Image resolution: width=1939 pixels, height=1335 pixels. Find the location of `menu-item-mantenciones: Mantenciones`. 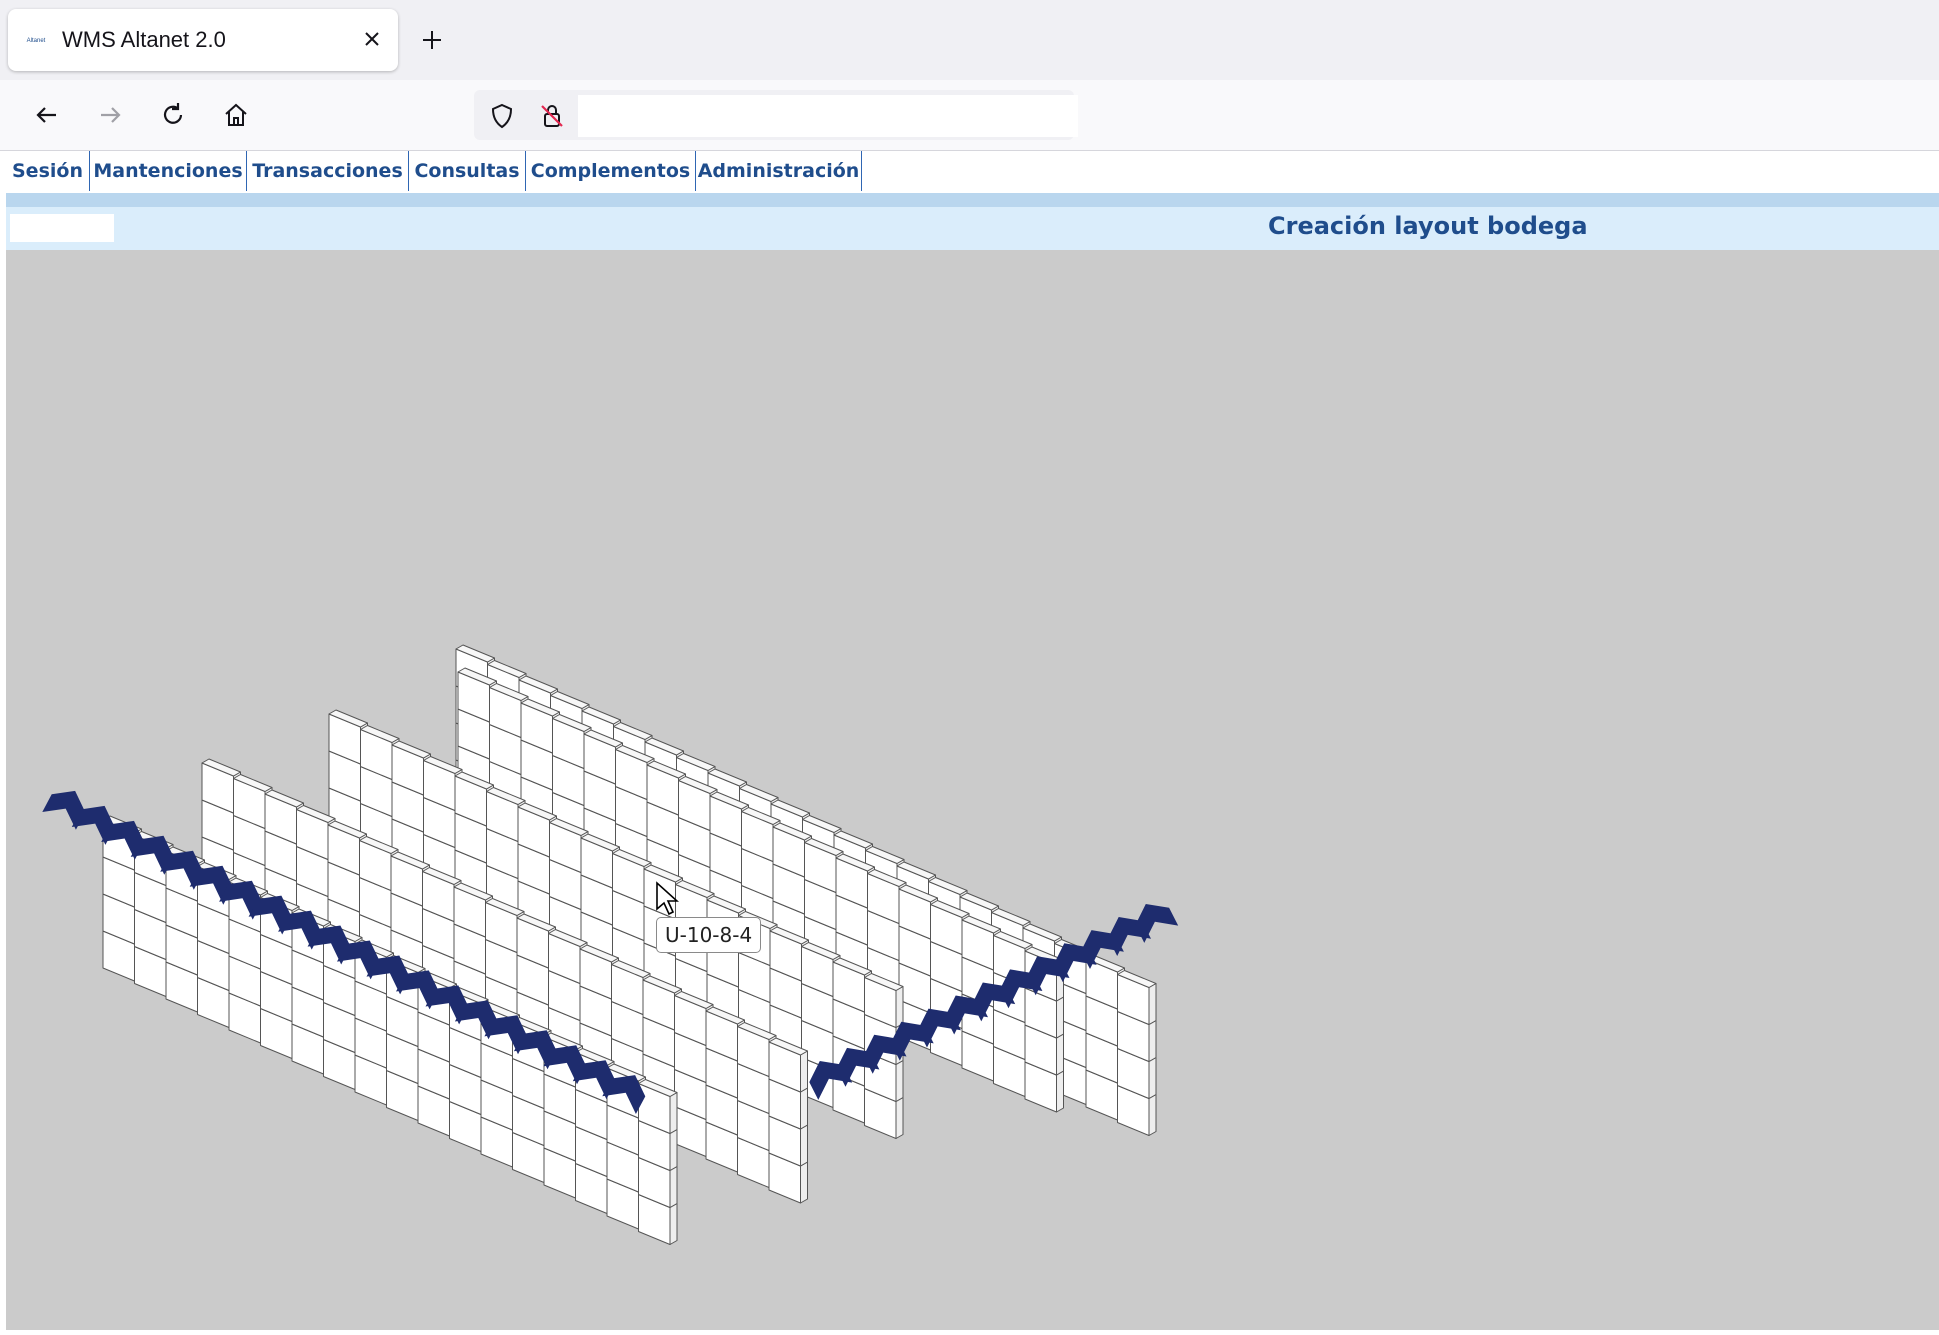

menu-item-mantenciones: Mantenciones is located at coordinates (168, 171).